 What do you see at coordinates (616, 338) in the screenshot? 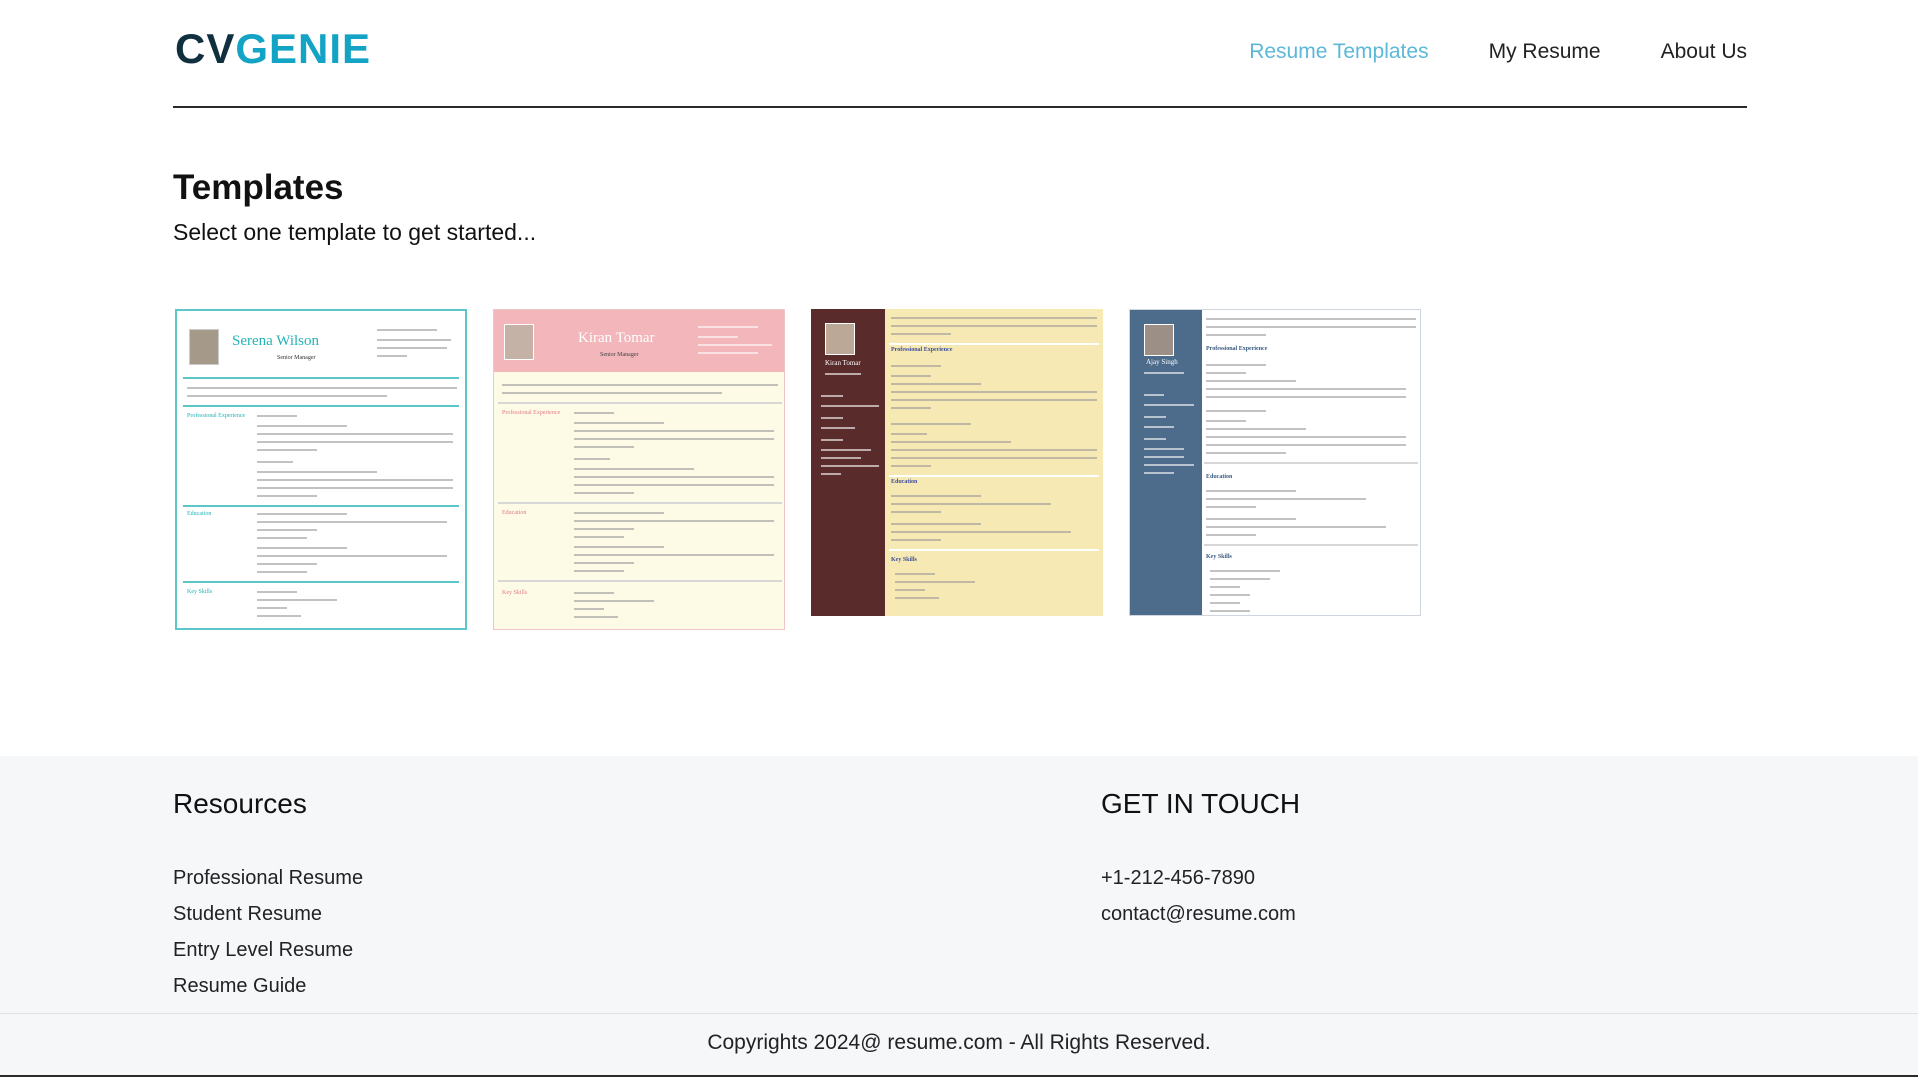
I see `template-2-name: Kiran Tomar` at bounding box center [616, 338].